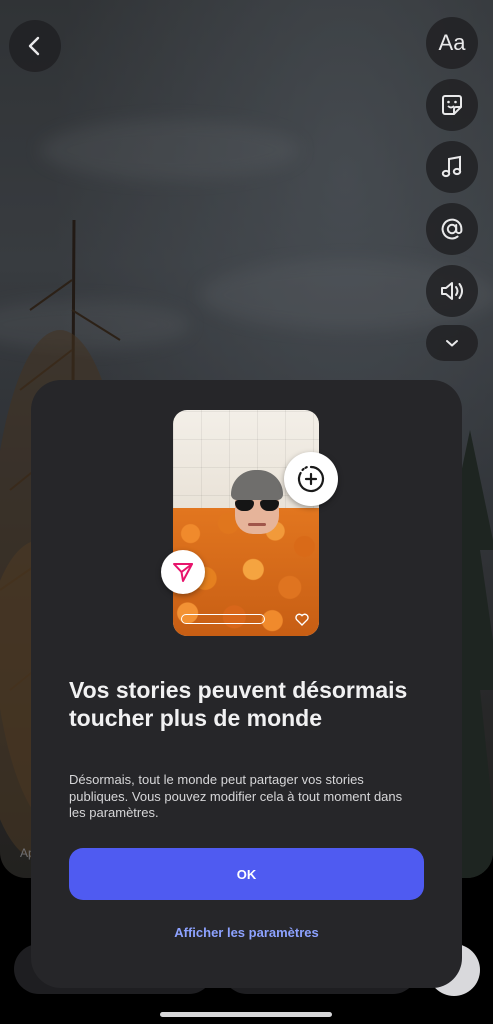  What do you see at coordinates (257, 485) in the screenshot?
I see `beanie` at bounding box center [257, 485].